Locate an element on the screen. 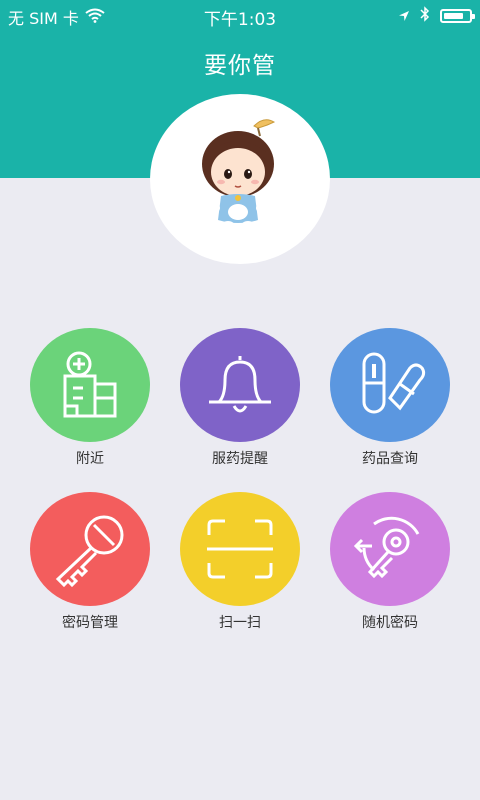 Image resolution: width=480 pixels, height=800 pixels. battery-level is located at coordinates (453, 16).